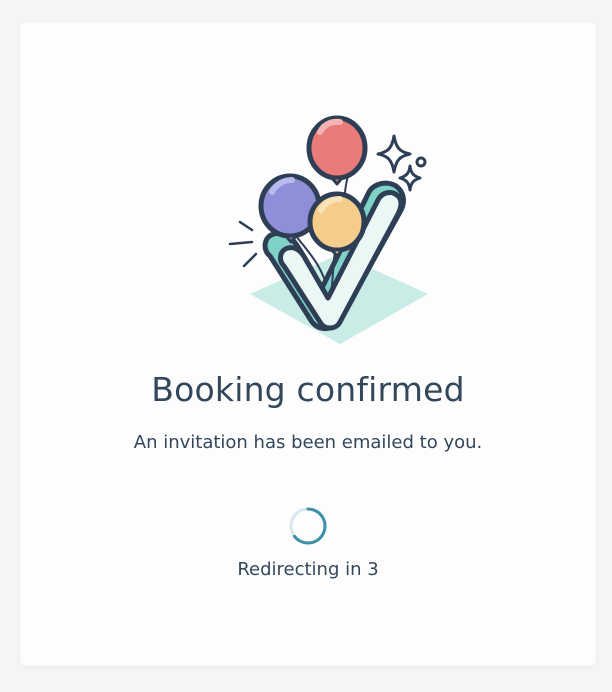 The image size is (612, 692). What do you see at coordinates (308, 442) in the screenshot?
I see `confirmation-message: An invitation has been emailed to you.` at bounding box center [308, 442].